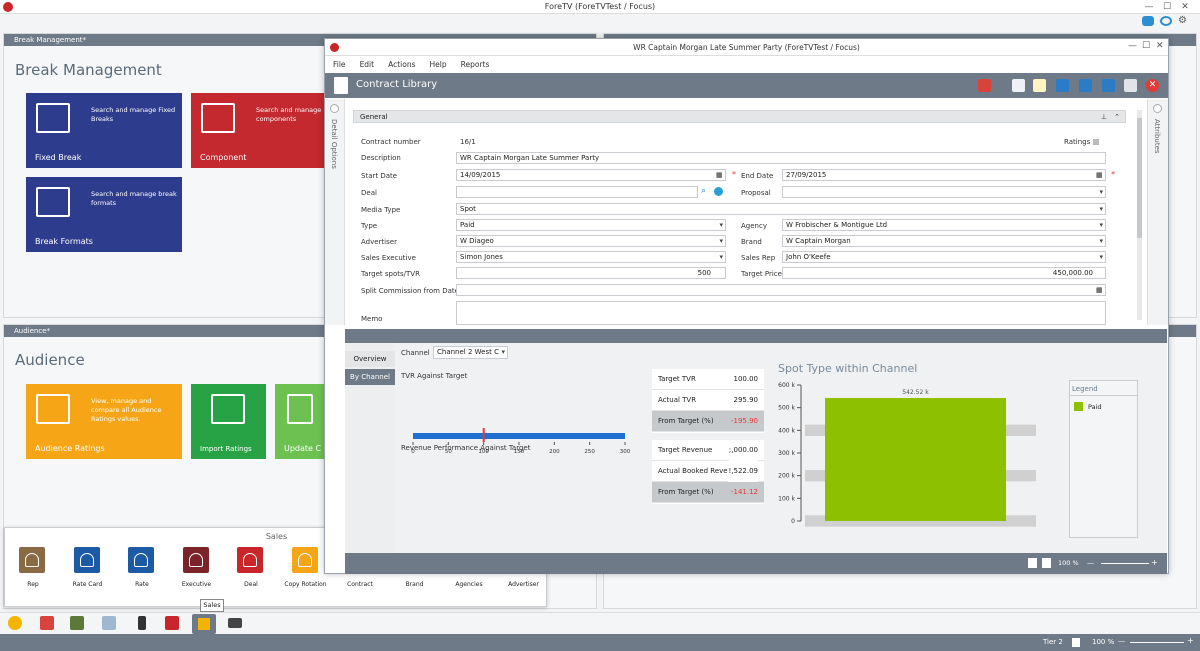  What do you see at coordinates (781, 209) in the screenshot?
I see `media-type-select: Spot` at bounding box center [781, 209].